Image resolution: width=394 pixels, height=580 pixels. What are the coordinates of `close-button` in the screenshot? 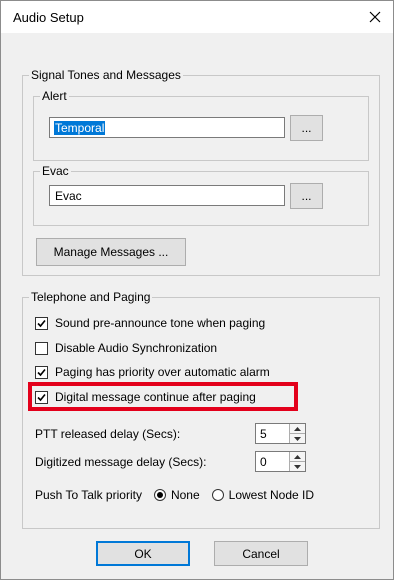 It's located at (375, 17).